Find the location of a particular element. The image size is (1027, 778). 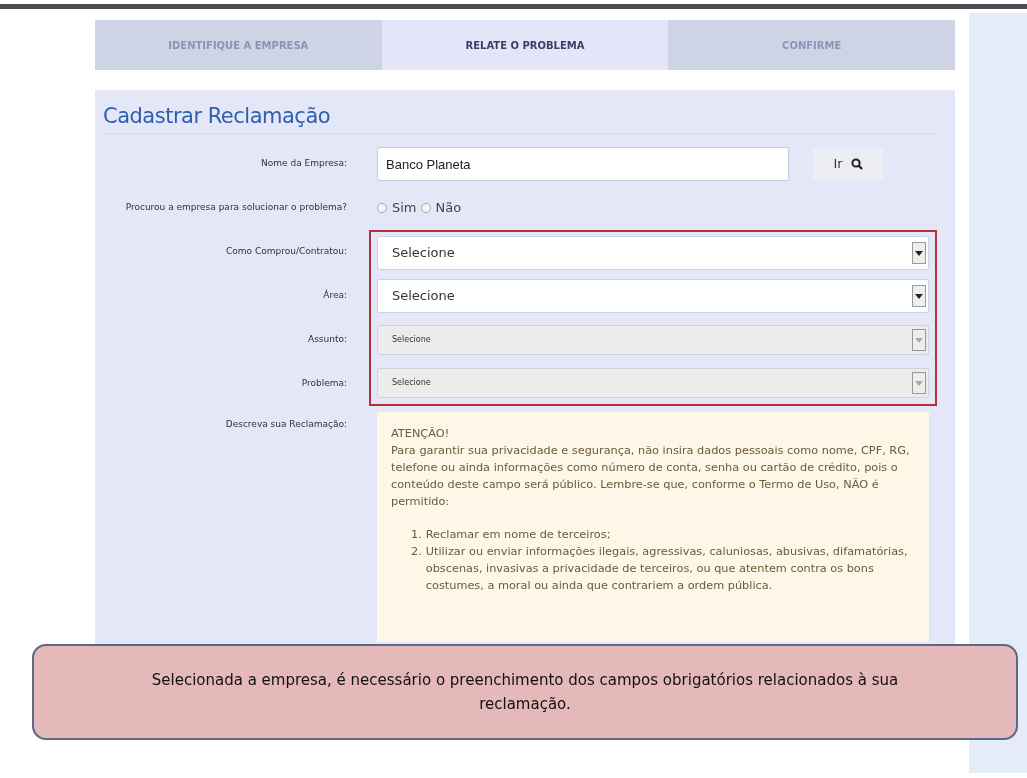

field-label: Procurou a empresa para solucionar o problema? is located at coordinates (236, 208).